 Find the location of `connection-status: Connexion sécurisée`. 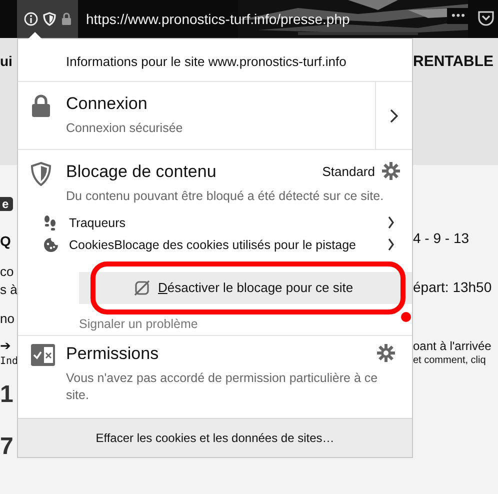

connection-status: Connexion sécurisée is located at coordinates (124, 128).